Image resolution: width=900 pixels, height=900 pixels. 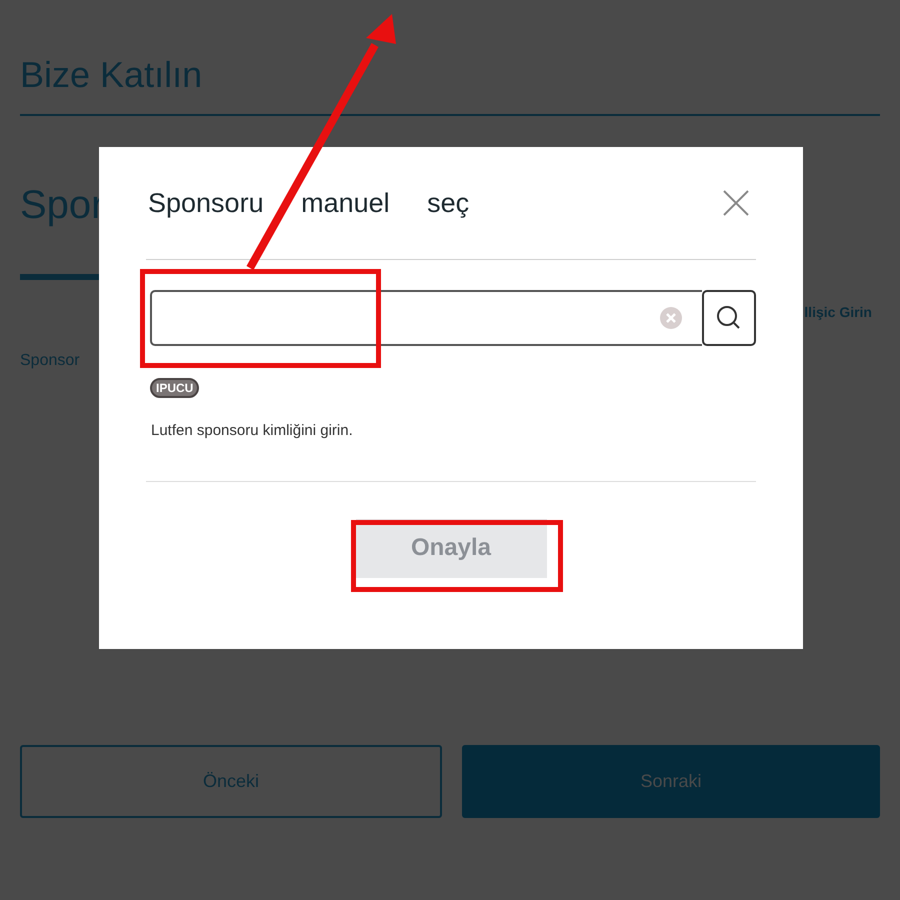 What do you see at coordinates (426, 318) in the screenshot?
I see `search-field` at bounding box center [426, 318].